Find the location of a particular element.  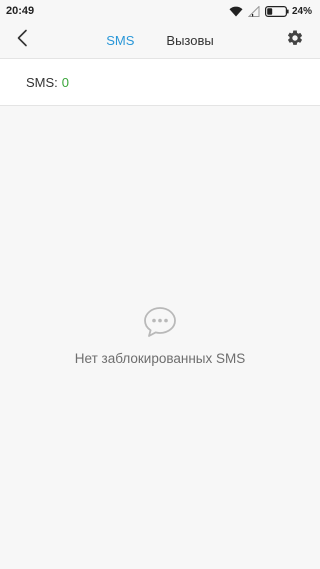

tab-bar: SMS Вызовы is located at coordinates (160, 40).